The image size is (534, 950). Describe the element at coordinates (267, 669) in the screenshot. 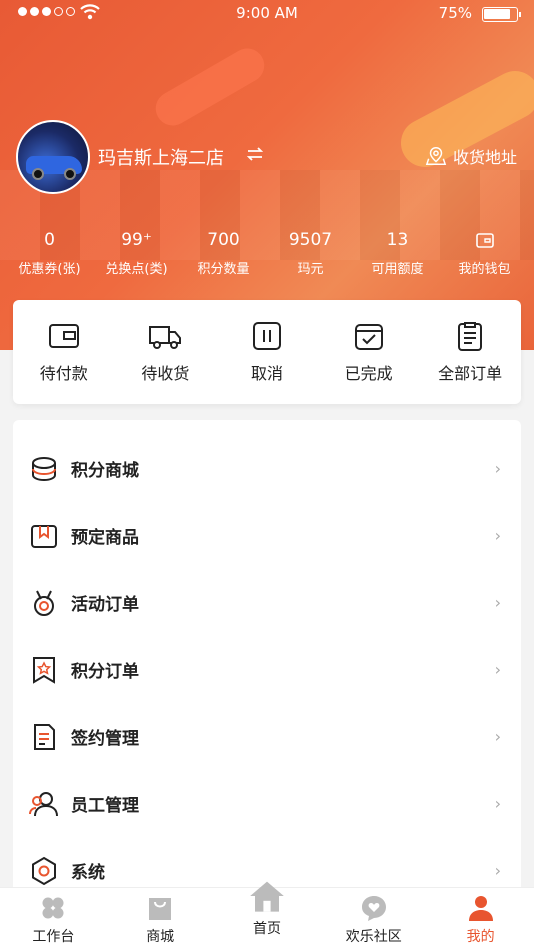

I see `menu-item-points-orders: 积分订单 ›` at that location.